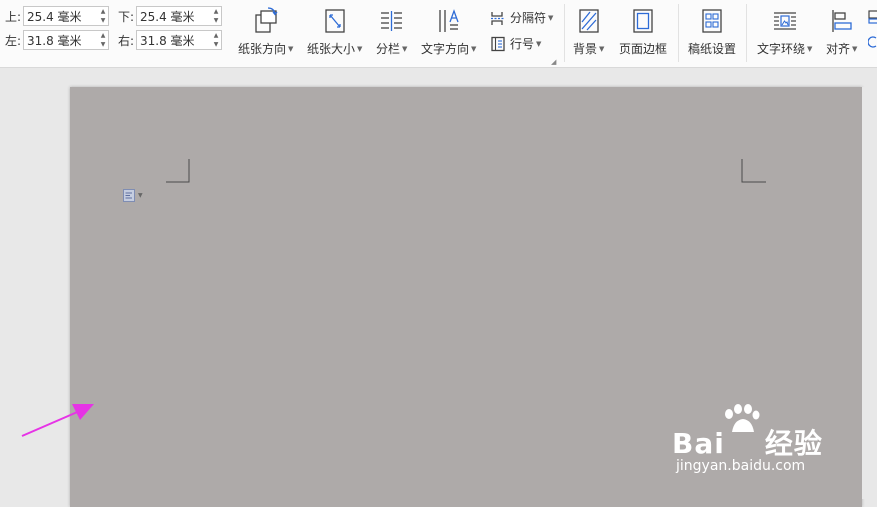  I want to click on watermark-url: jingyan.baidu.com, so click(741, 466).